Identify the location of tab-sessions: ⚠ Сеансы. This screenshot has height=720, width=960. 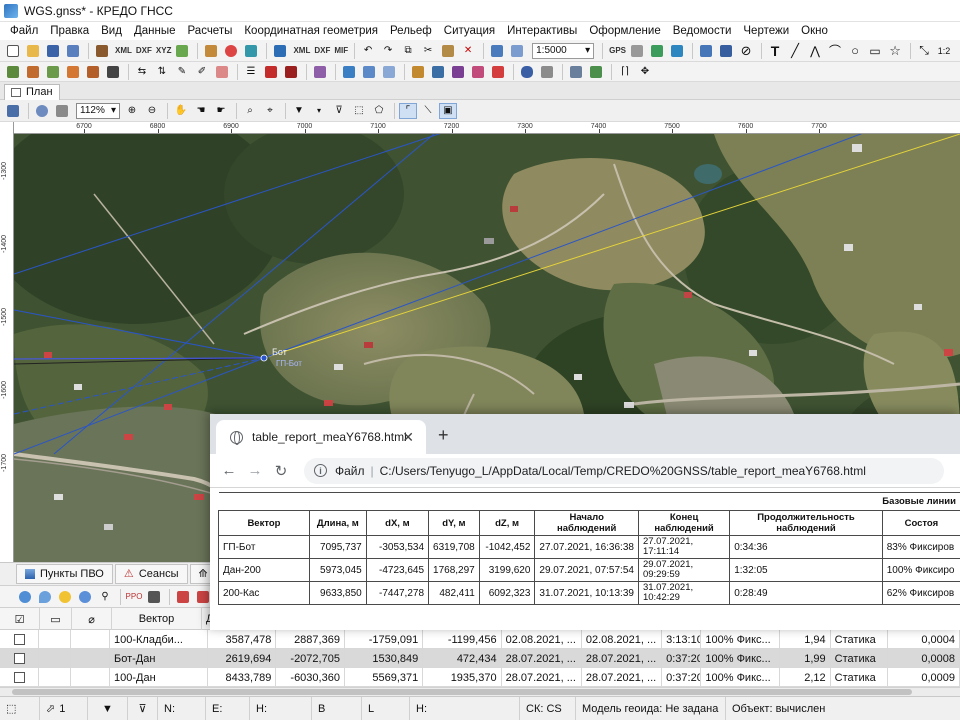
(151, 574).